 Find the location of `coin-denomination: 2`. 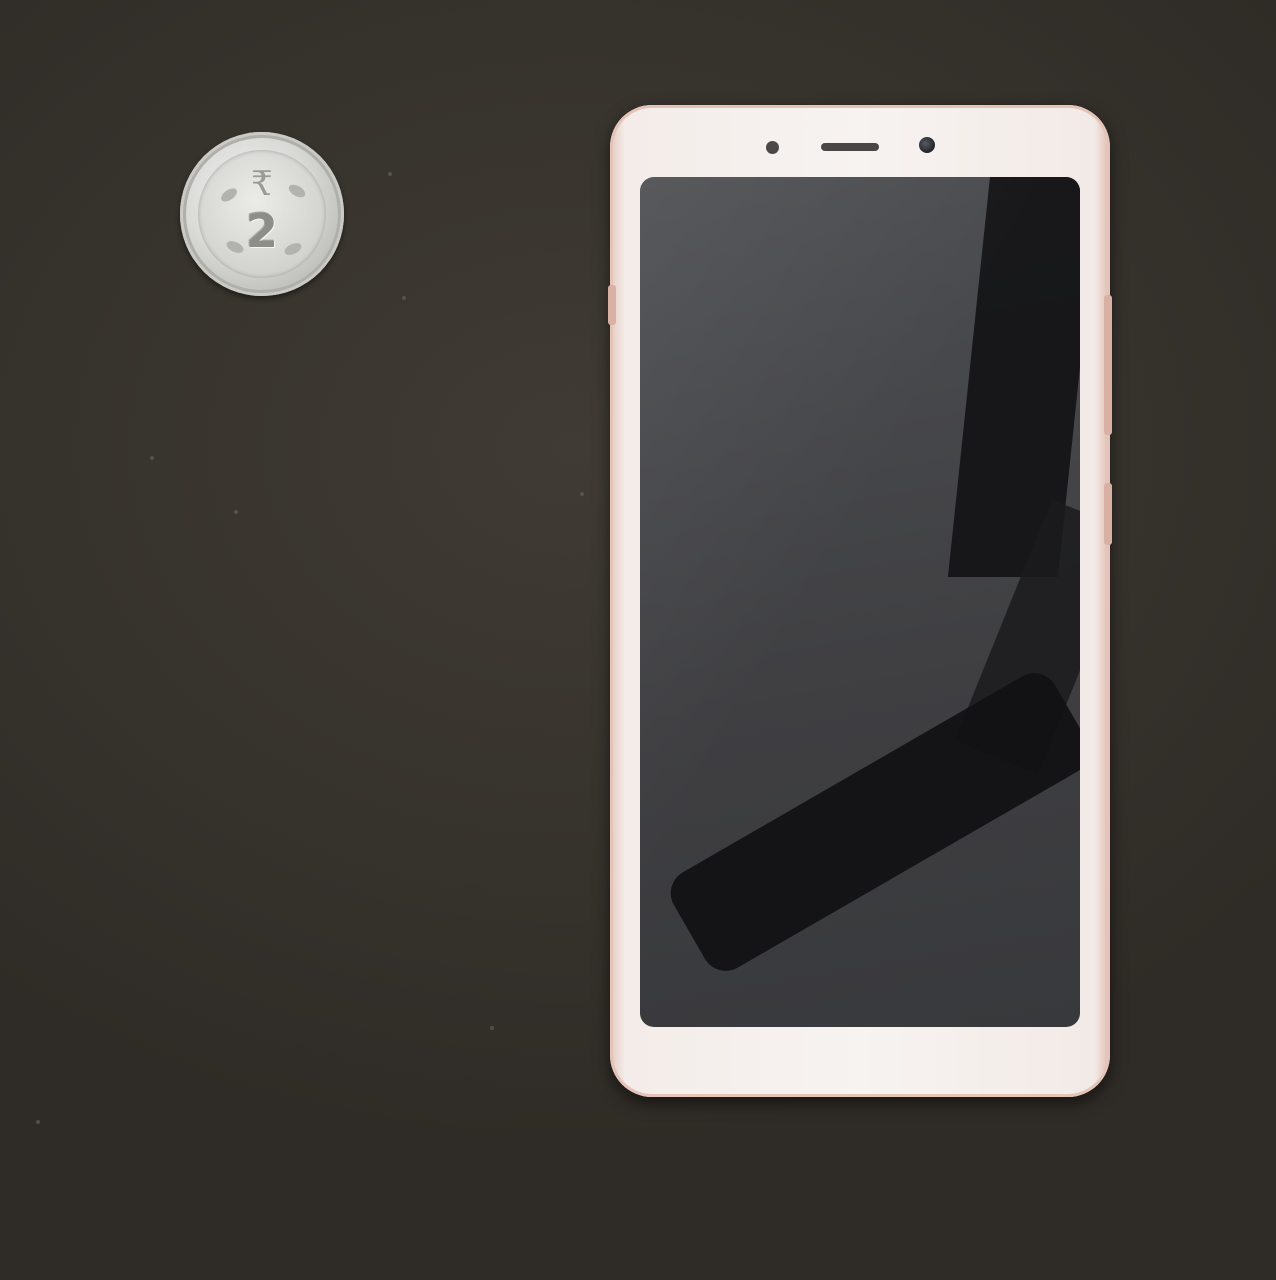

coin-denomination: 2 is located at coordinates (261, 231).